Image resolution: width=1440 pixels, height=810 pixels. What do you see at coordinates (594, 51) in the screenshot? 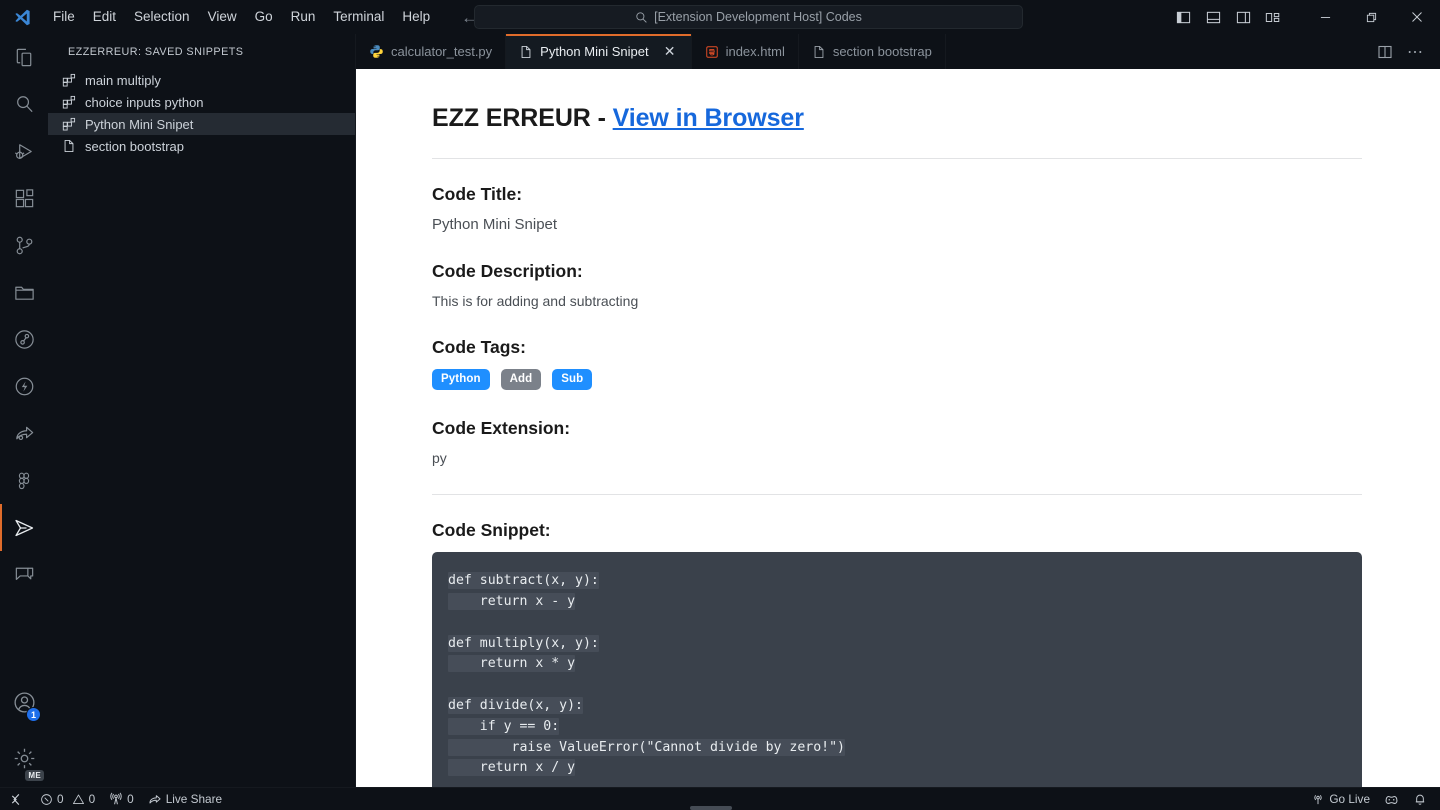
I see `tab-label: Python Mini Snipet` at bounding box center [594, 51].